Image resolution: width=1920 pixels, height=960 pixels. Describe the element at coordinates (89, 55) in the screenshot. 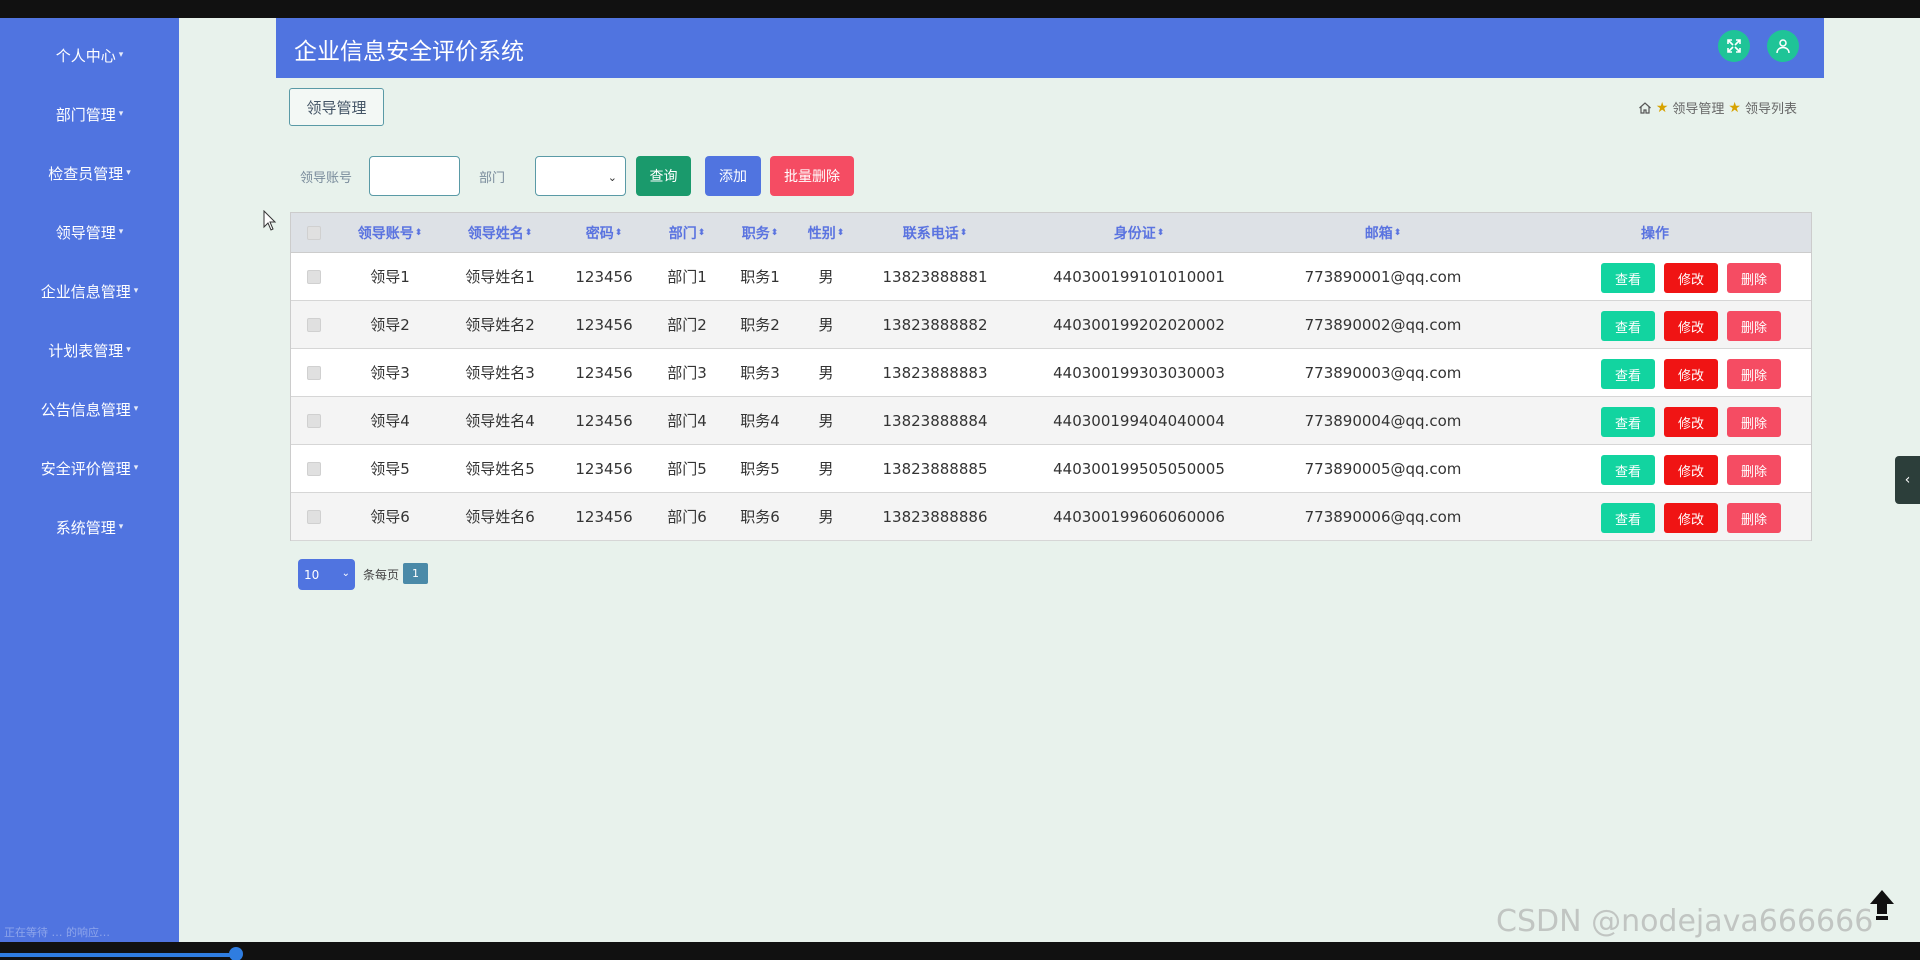

I see `sidebar-item-personal-center: 个人中心 ▾` at that location.